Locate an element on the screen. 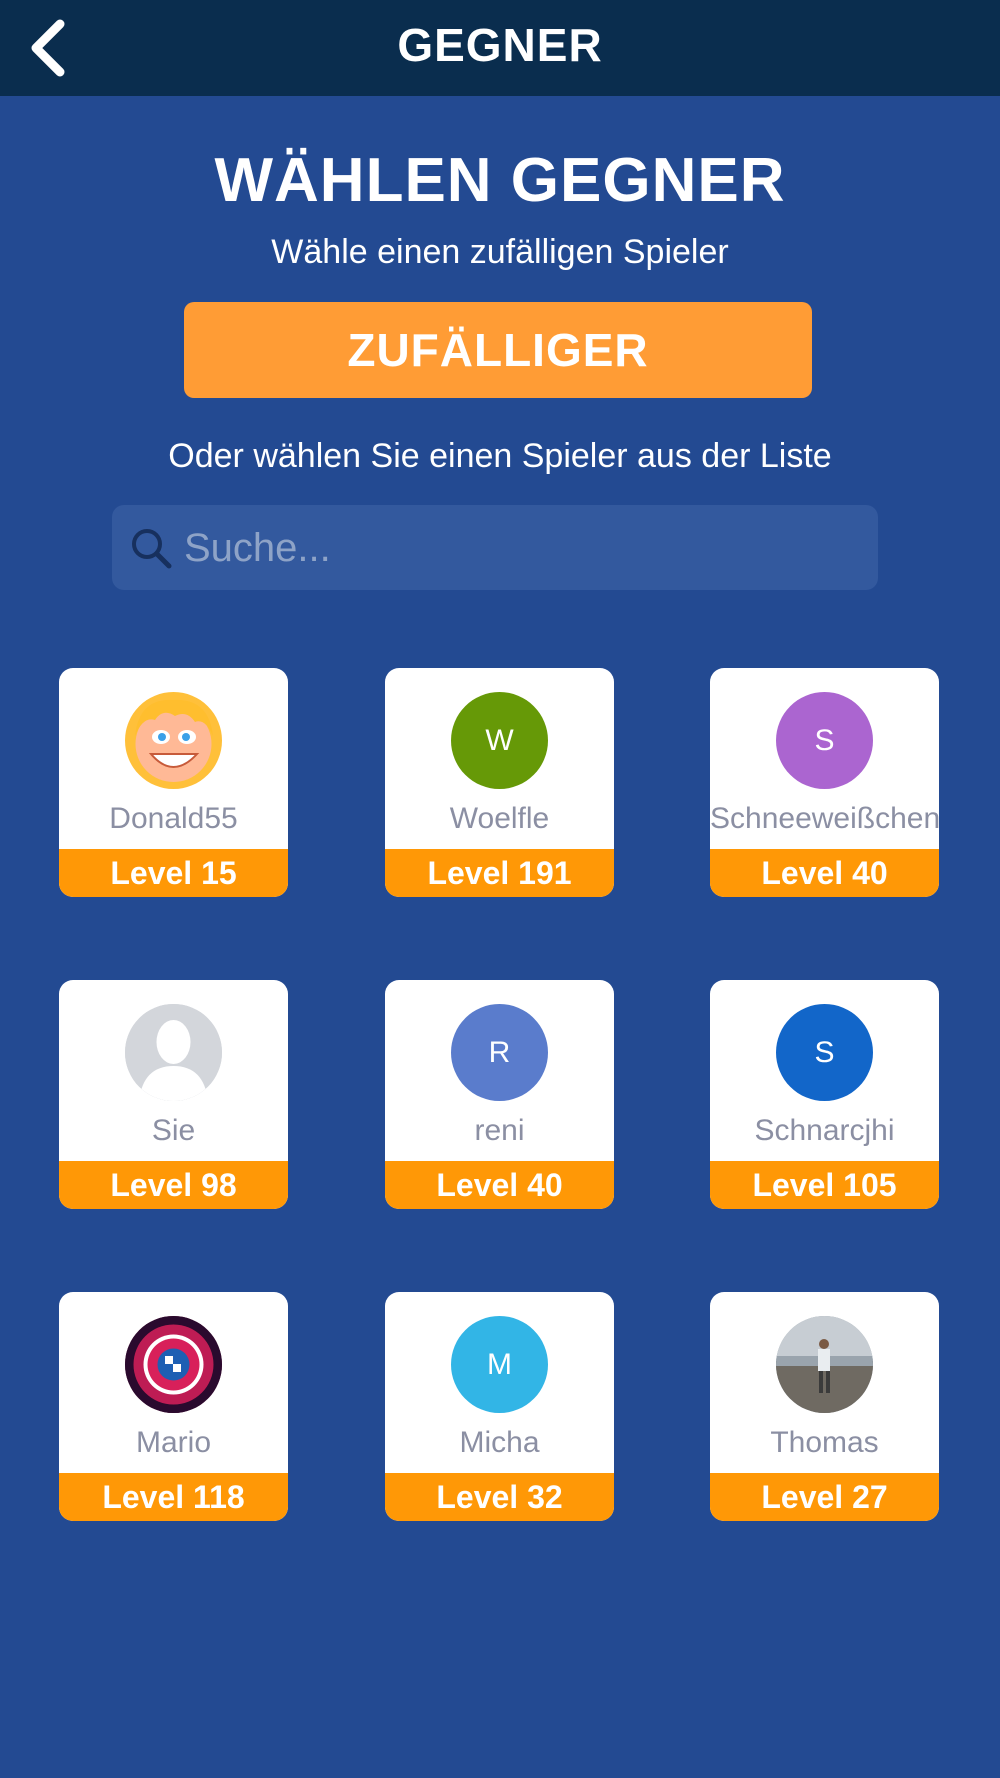 The image size is (1000, 1778). player-name: Woelfle is located at coordinates (499, 818).